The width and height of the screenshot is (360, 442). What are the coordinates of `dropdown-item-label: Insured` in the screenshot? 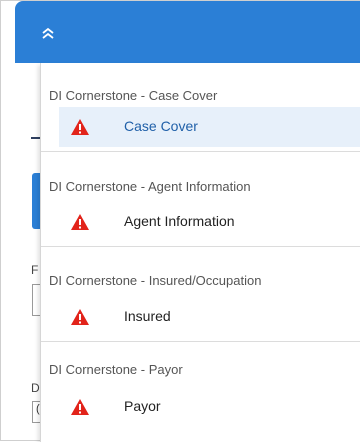 It's located at (147, 316).